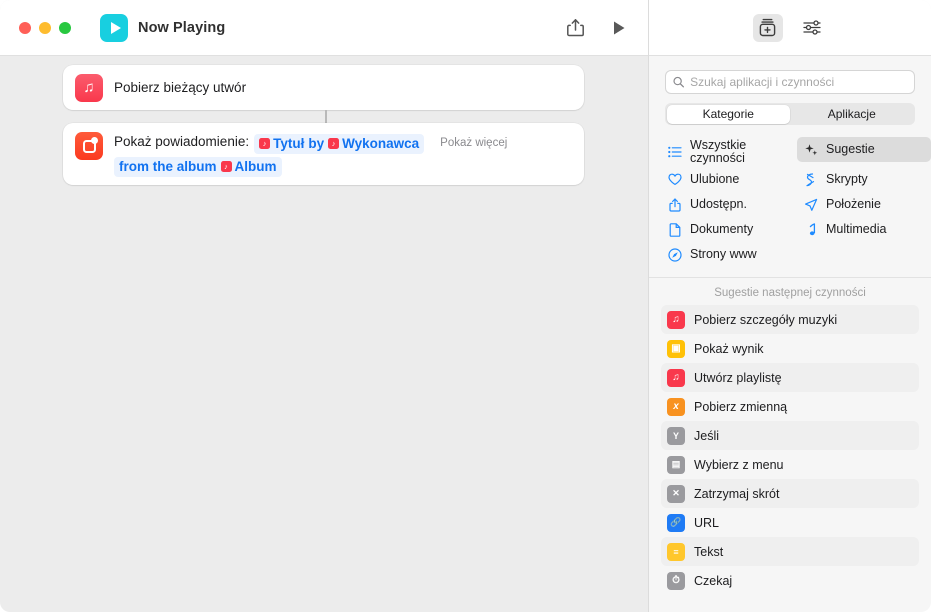  What do you see at coordinates (679, 82) in the screenshot?
I see `search-icon` at bounding box center [679, 82].